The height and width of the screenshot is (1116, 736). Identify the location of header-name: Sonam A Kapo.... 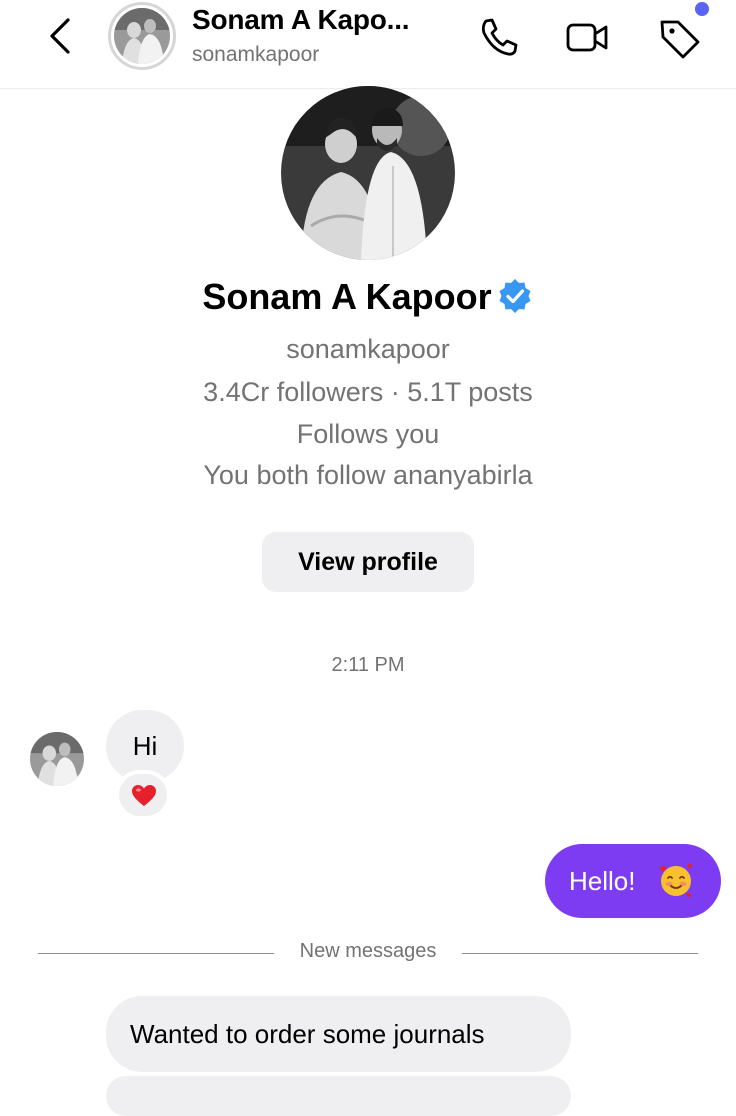
(301, 20).